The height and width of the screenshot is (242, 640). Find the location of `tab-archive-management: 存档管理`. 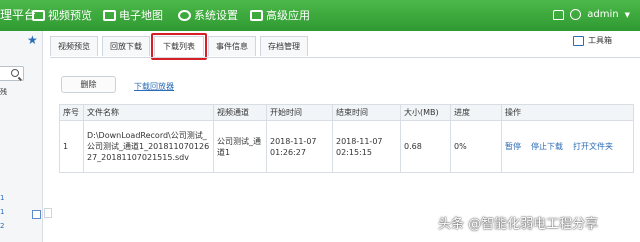

tab-archive-management: 存档管理 is located at coordinates (284, 46).